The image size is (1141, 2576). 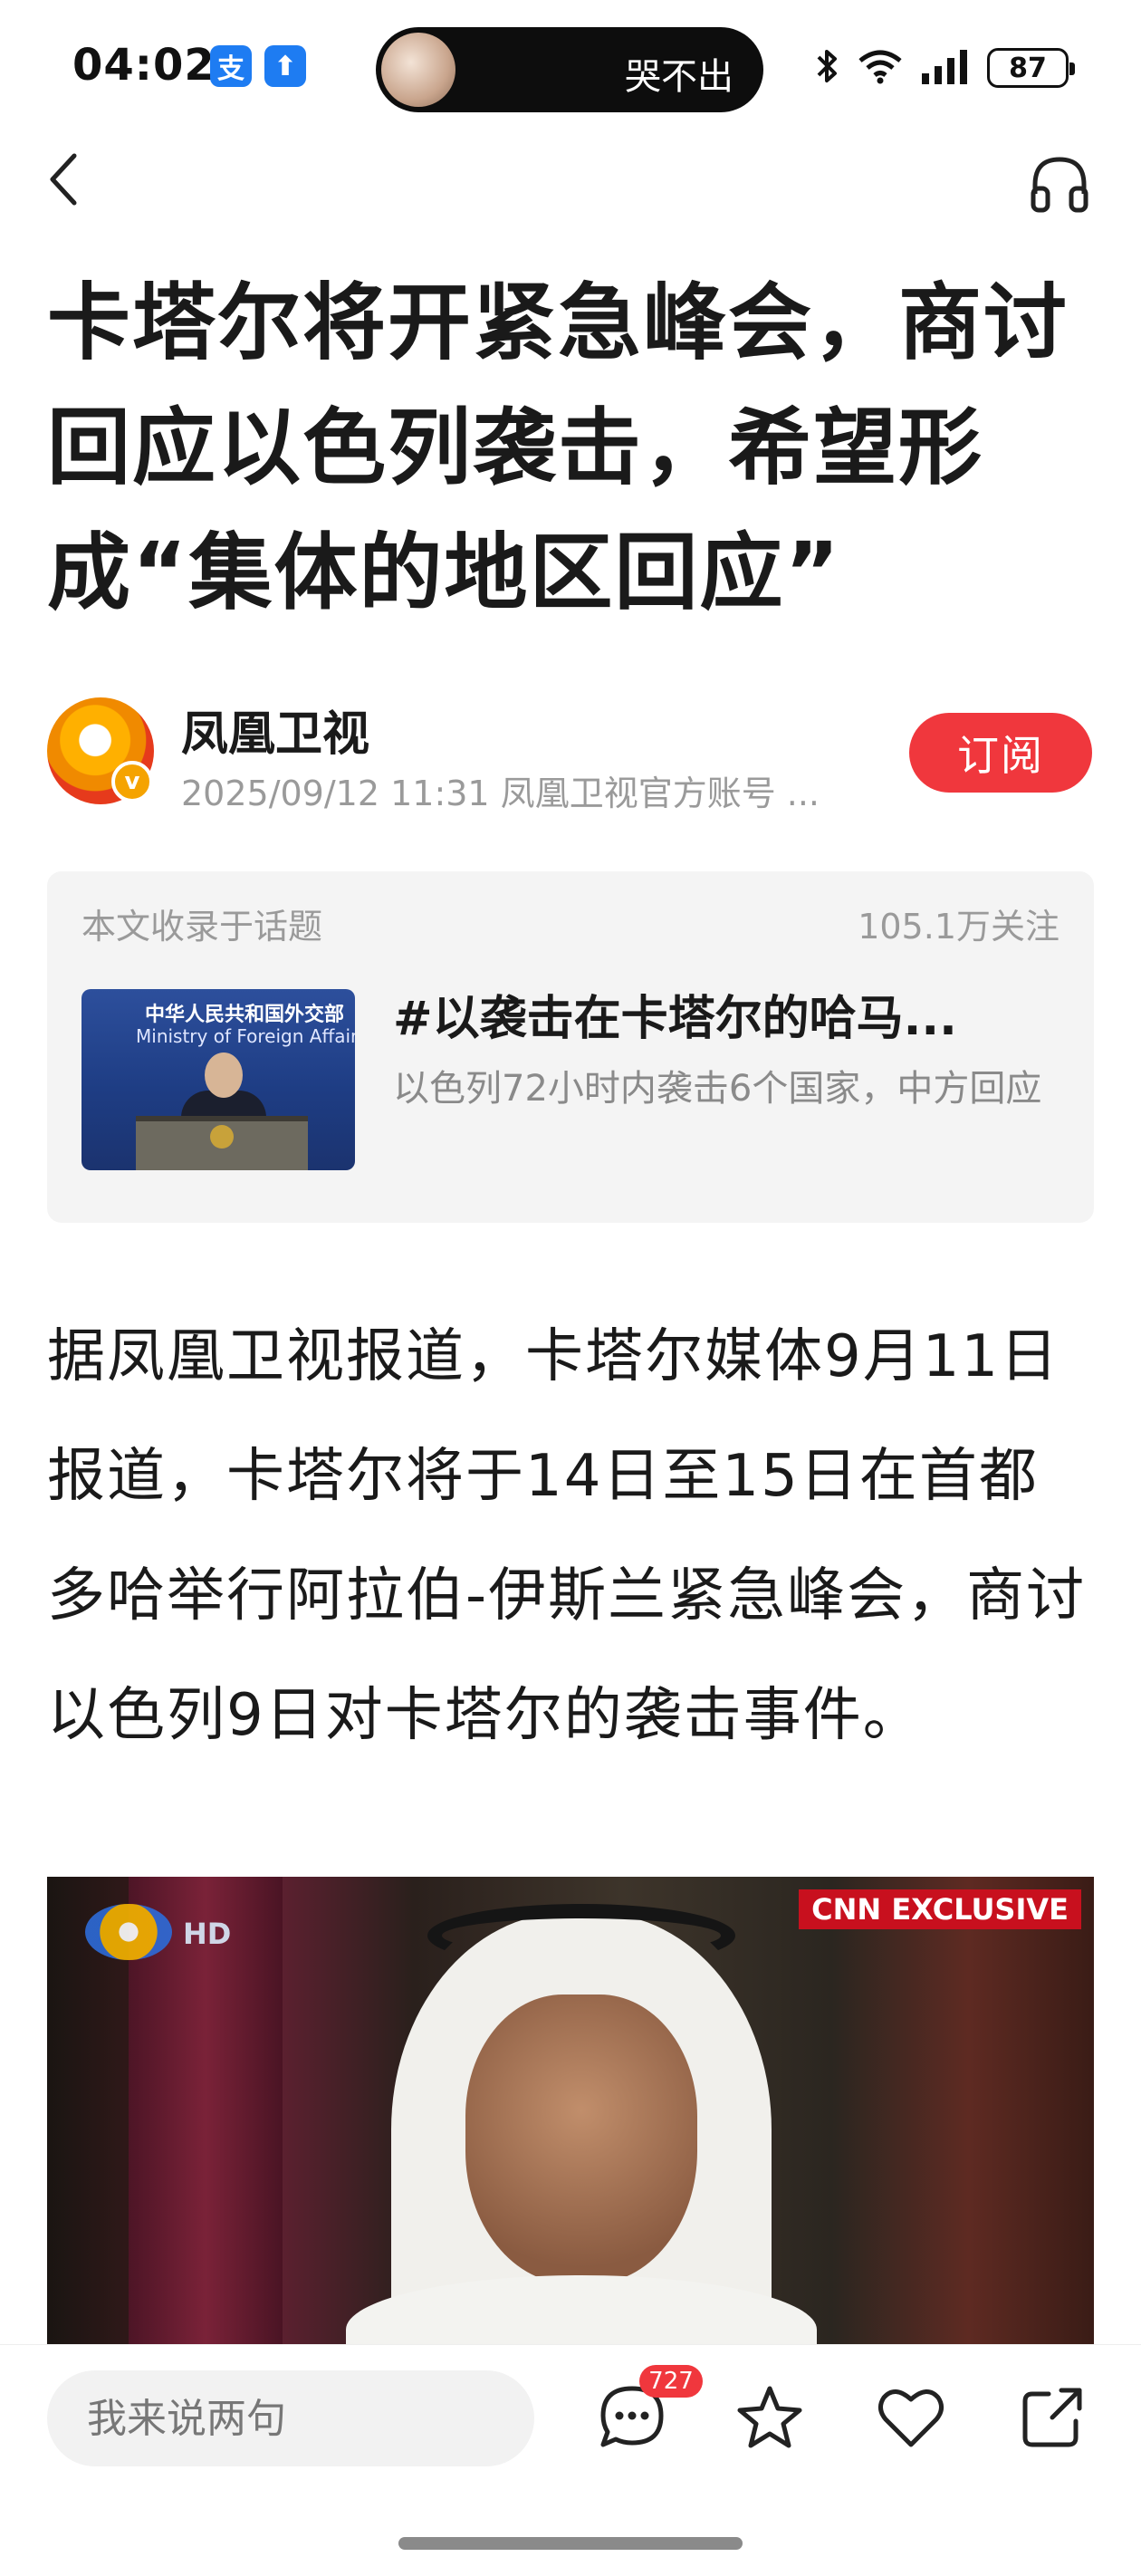 I want to click on image-hd-label: HD, so click(x=207, y=1934).